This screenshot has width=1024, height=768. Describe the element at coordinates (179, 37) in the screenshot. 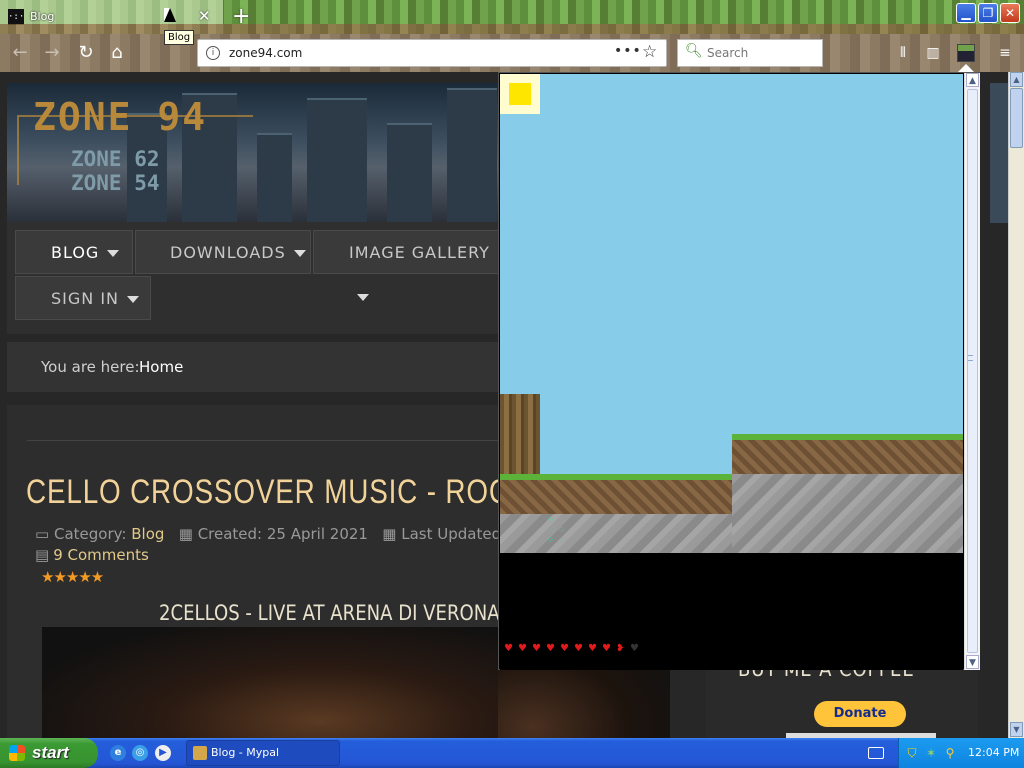

I see `tab-tooltip: Blog` at that location.